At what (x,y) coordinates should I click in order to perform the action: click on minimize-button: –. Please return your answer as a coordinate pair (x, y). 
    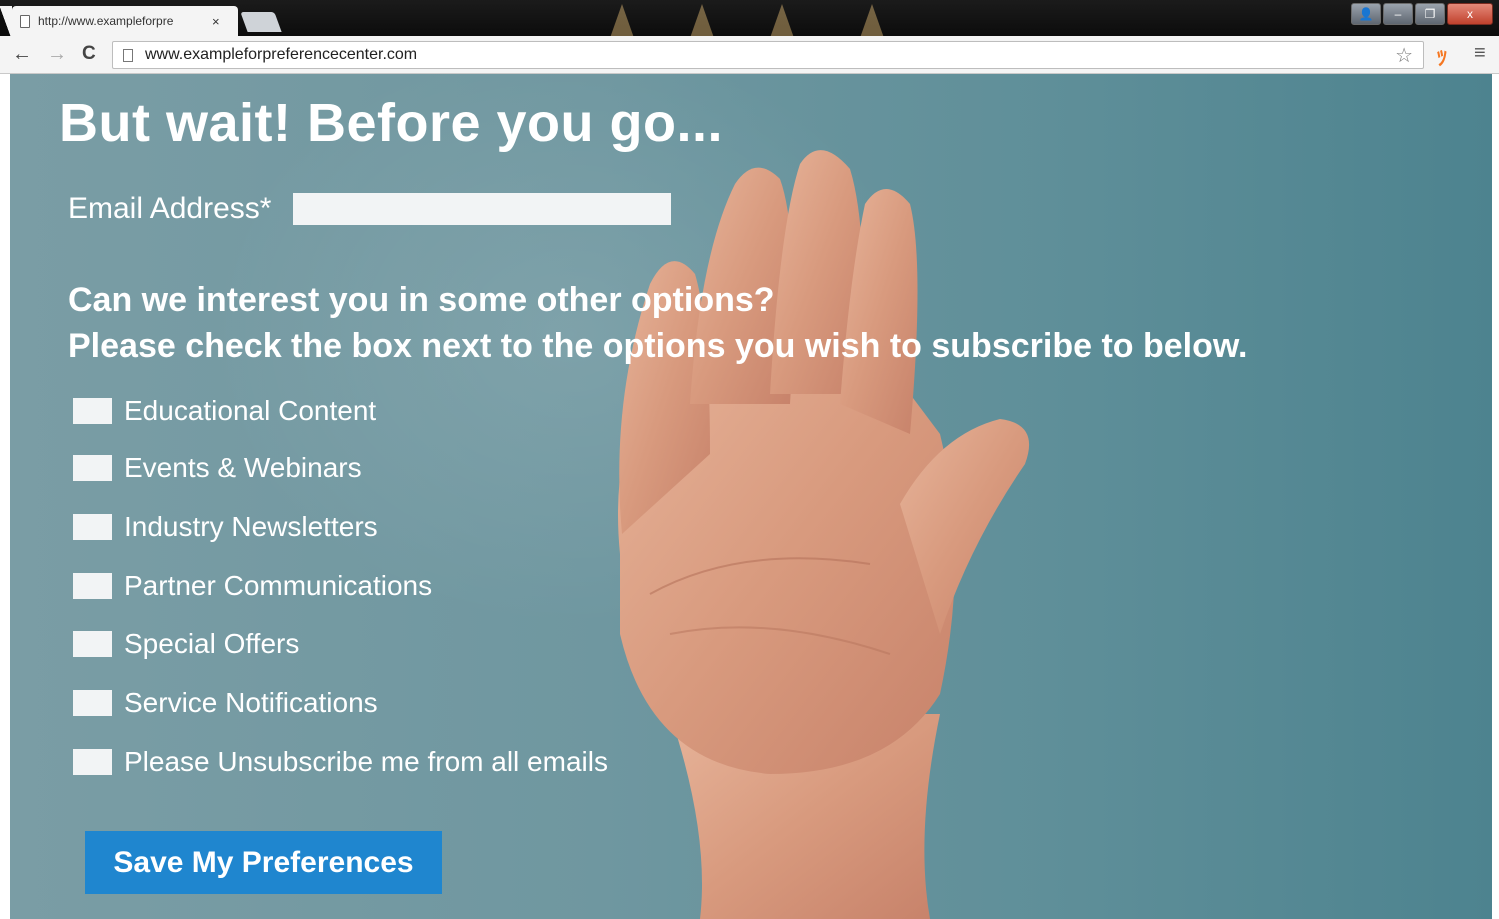
    Looking at the image, I should click on (1398, 14).